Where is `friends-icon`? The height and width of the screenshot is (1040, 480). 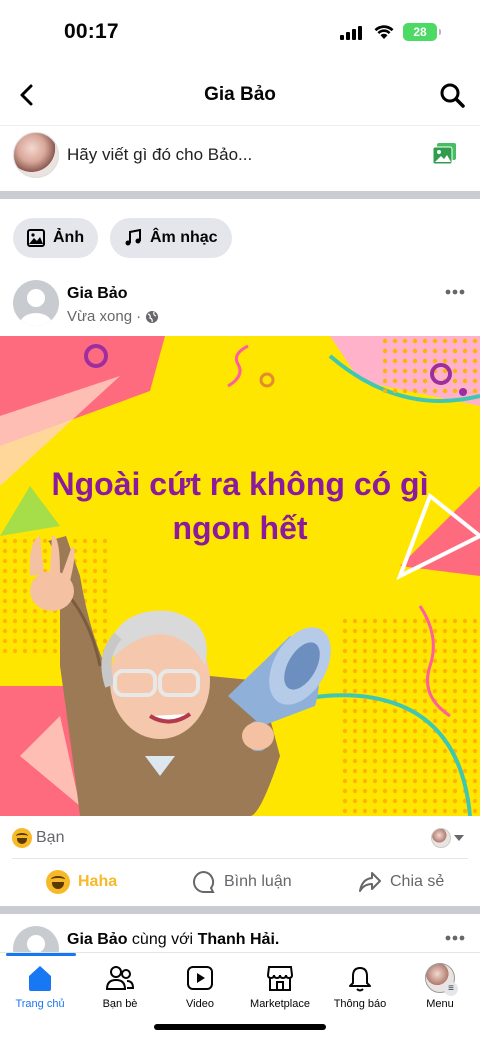
friends-icon is located at coordinates (120, 978).